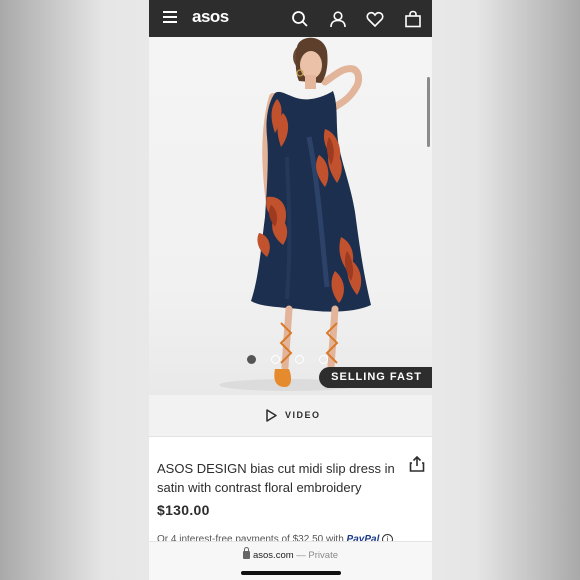  Describe the element at coordinates (300, 19) in the screenshot. I see `search-icon` at that location.